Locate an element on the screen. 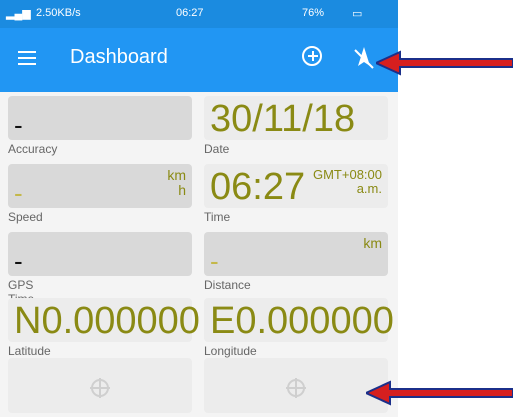 The image size is (513, 417). empty-tile-left is located at coordinates (100, 385).